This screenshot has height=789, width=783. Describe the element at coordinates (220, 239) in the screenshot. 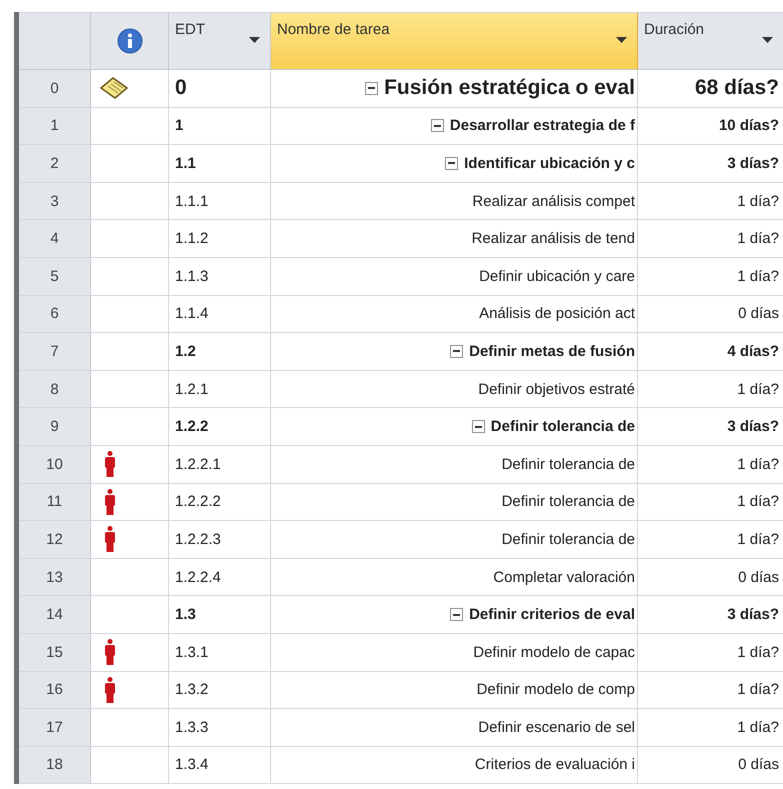

I see `wbs-cell: 1.1.2` at that location.